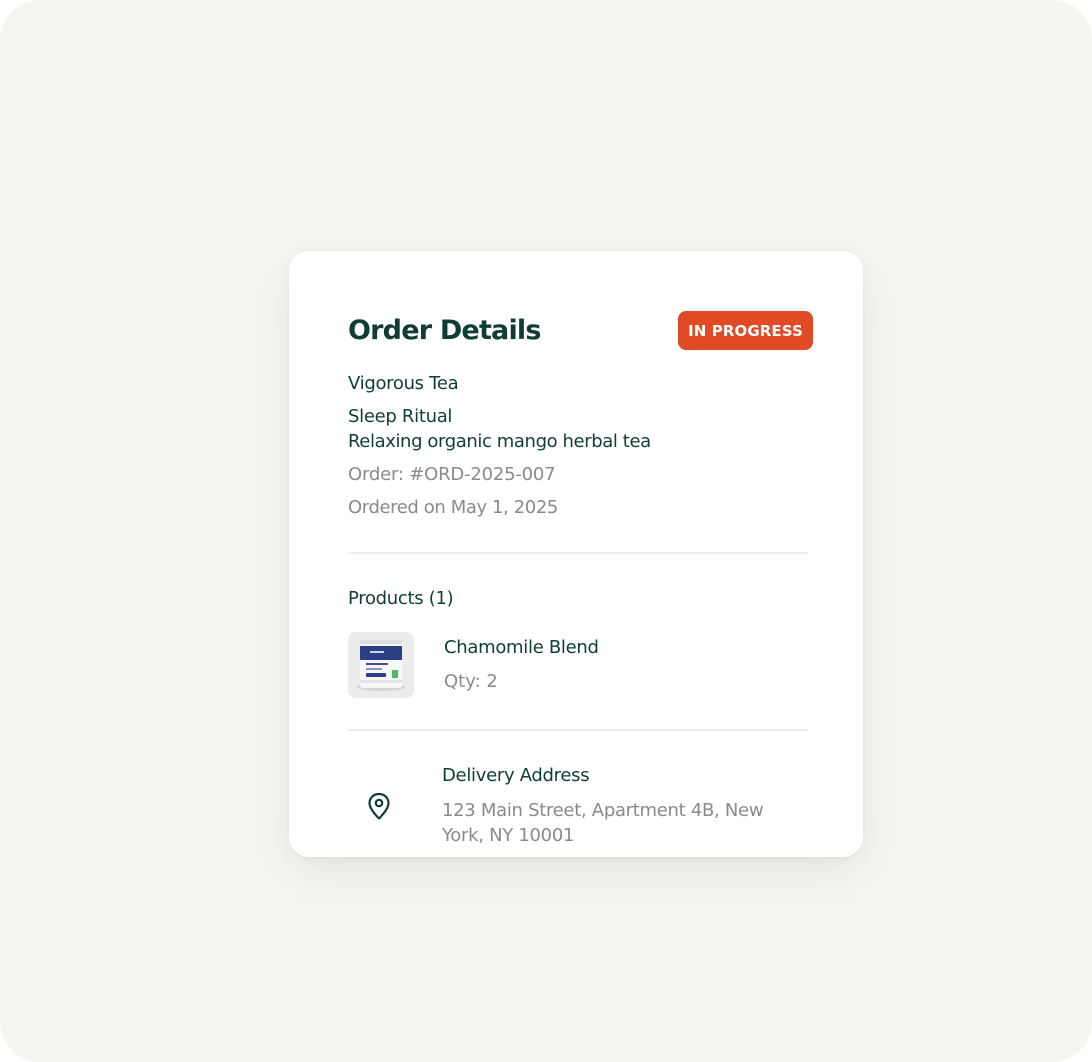 Image resolution: width=1092 pixels, height=1062 pixels. I want to click on location-pin-icon, so click(379, 806).